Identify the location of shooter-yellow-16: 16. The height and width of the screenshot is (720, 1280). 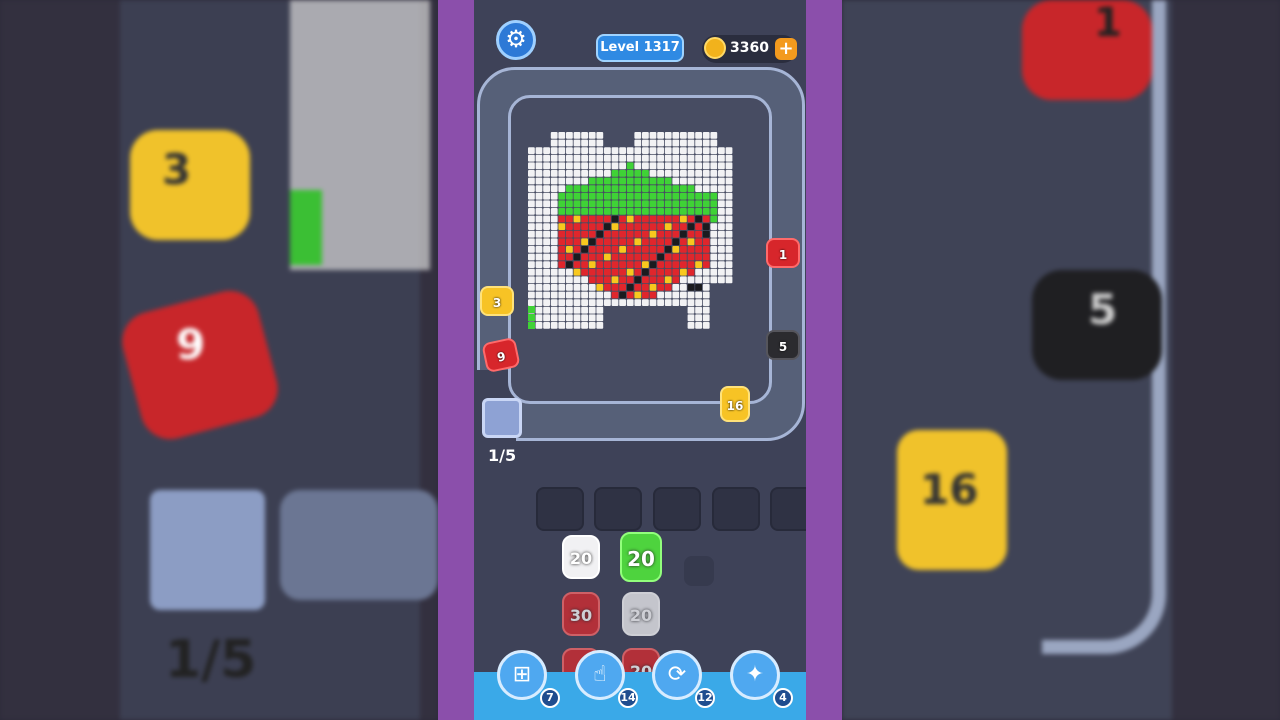
(735, 404).